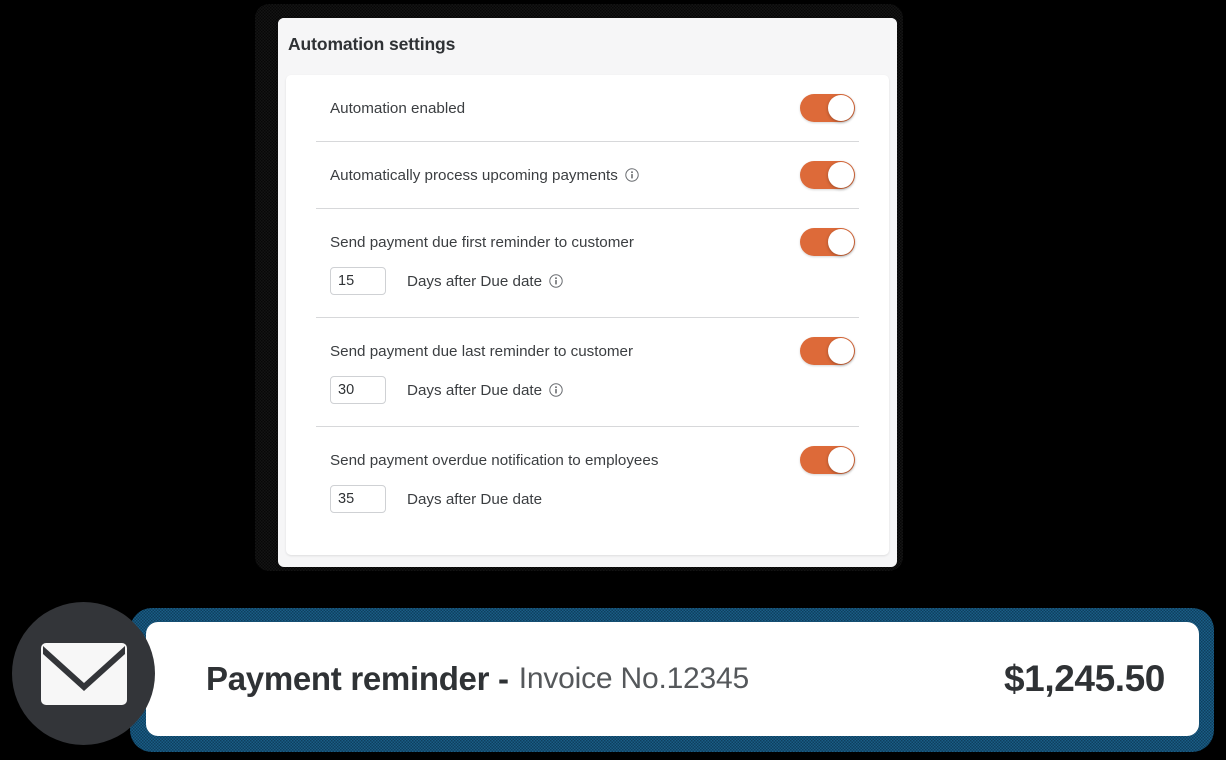 This screenshot has width=1226, height=760. Describe the element at coordinates (358, 281) in the screenshot. I see `days-input-first-reminder` at that location.